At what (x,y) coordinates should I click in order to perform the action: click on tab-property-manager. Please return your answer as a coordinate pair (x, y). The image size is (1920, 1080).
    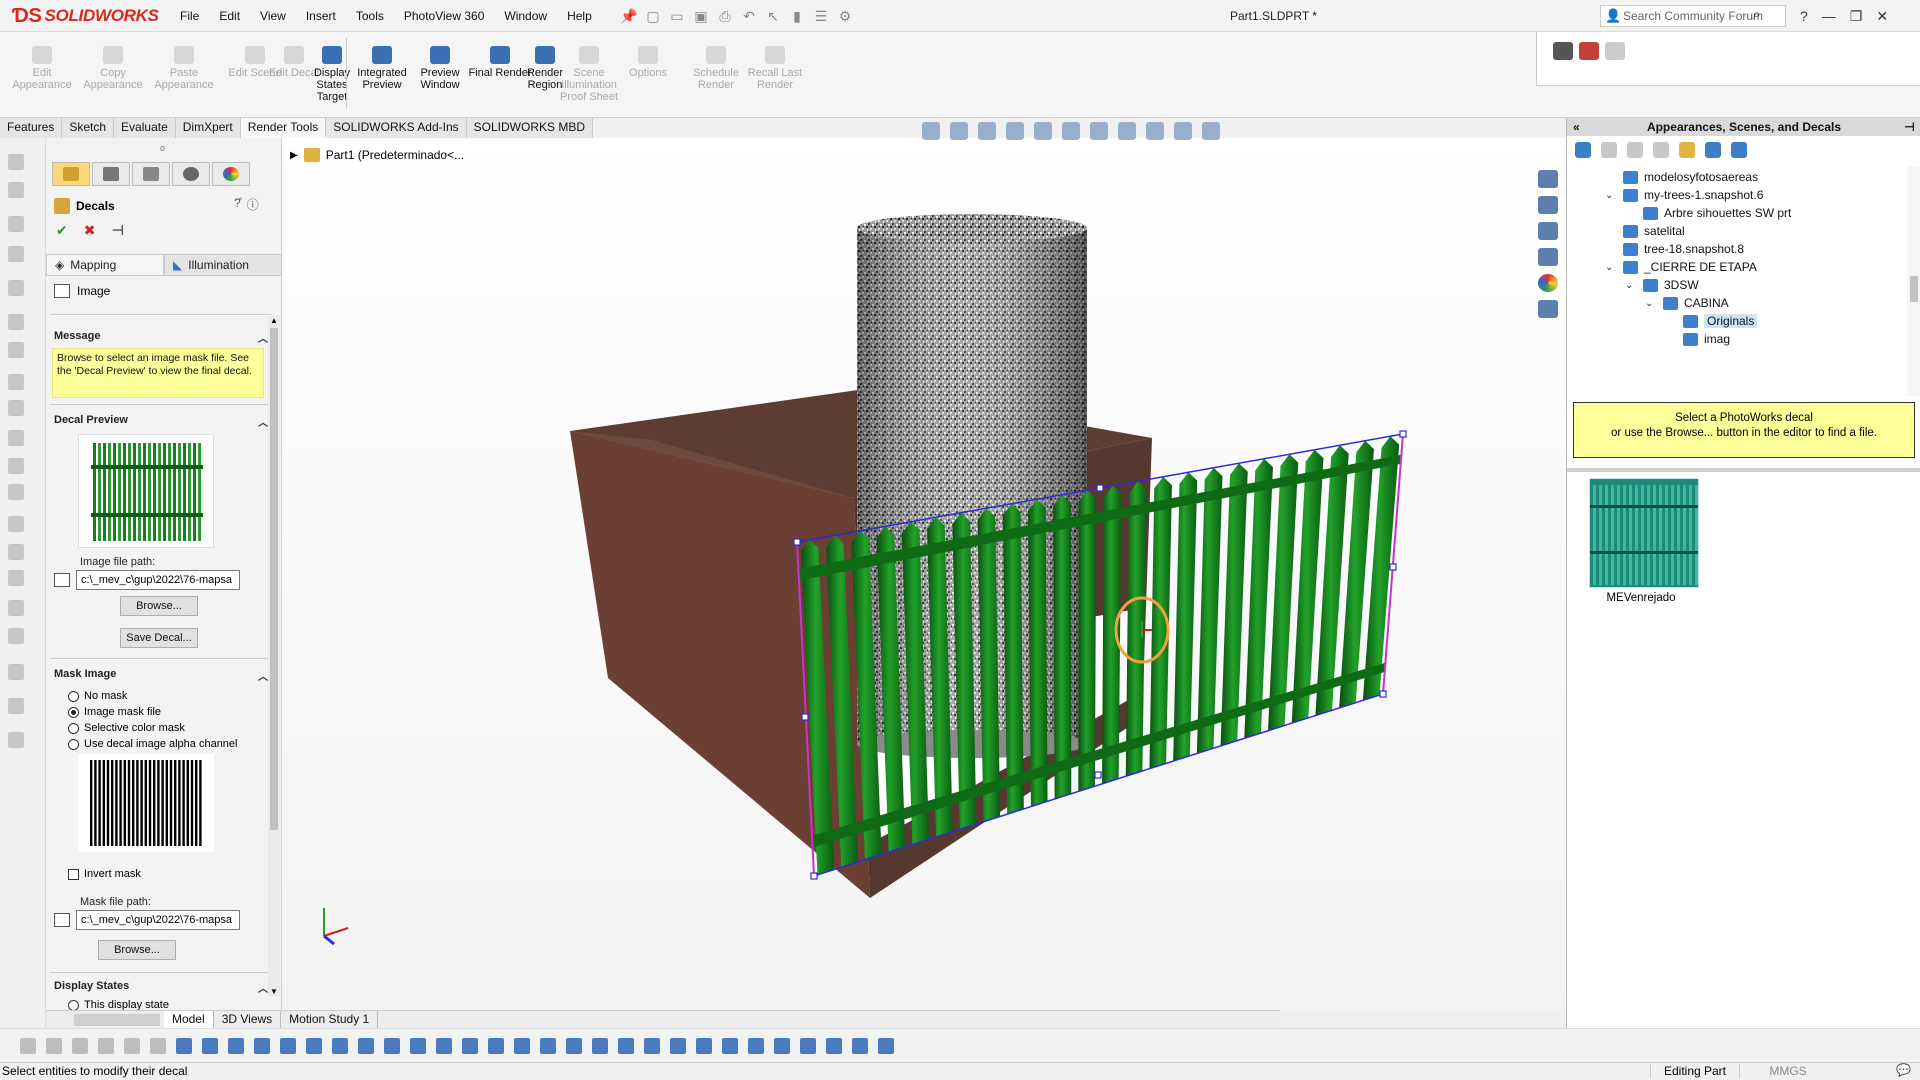
    Looking at the image, I should click on (111, 174).